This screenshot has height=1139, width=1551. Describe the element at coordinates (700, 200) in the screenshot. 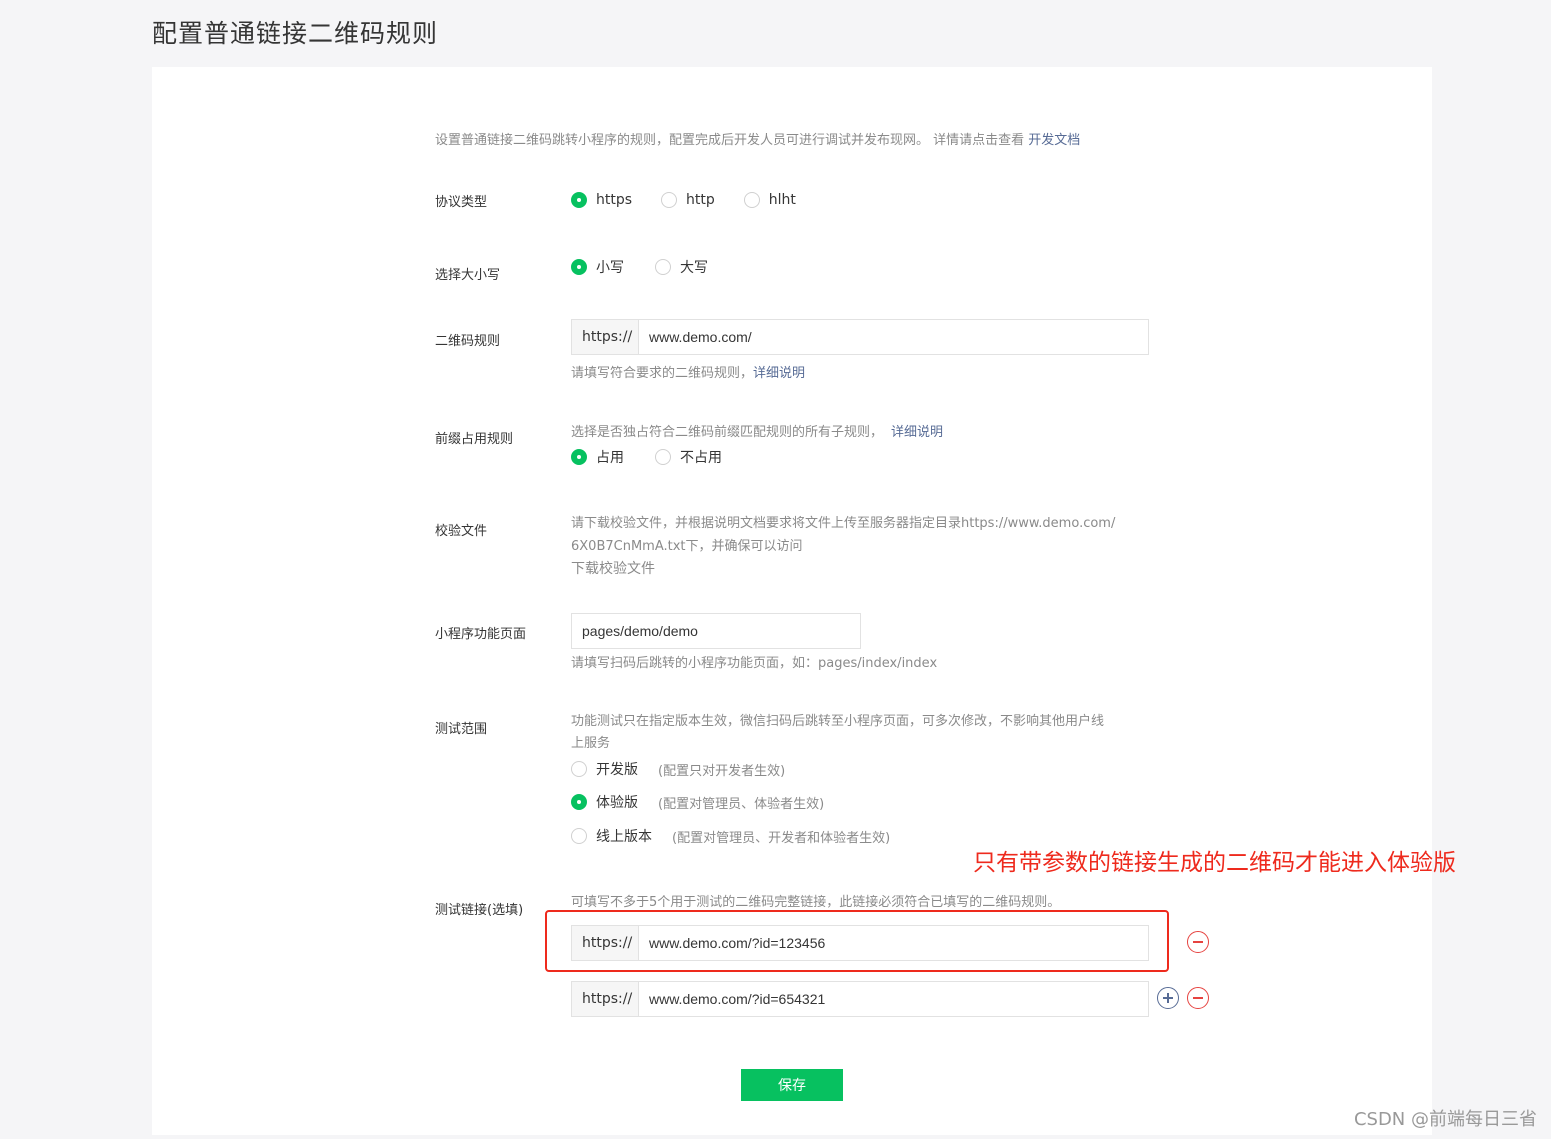

I see `protocol-option-label: http` at that location.